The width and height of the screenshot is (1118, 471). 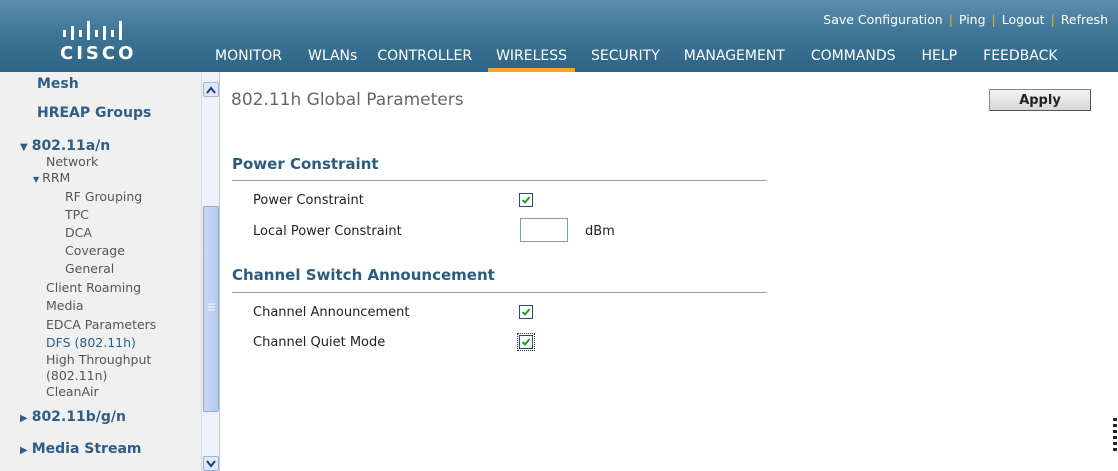 I want to click on scroll-up-button, so click(x=211, y=89).